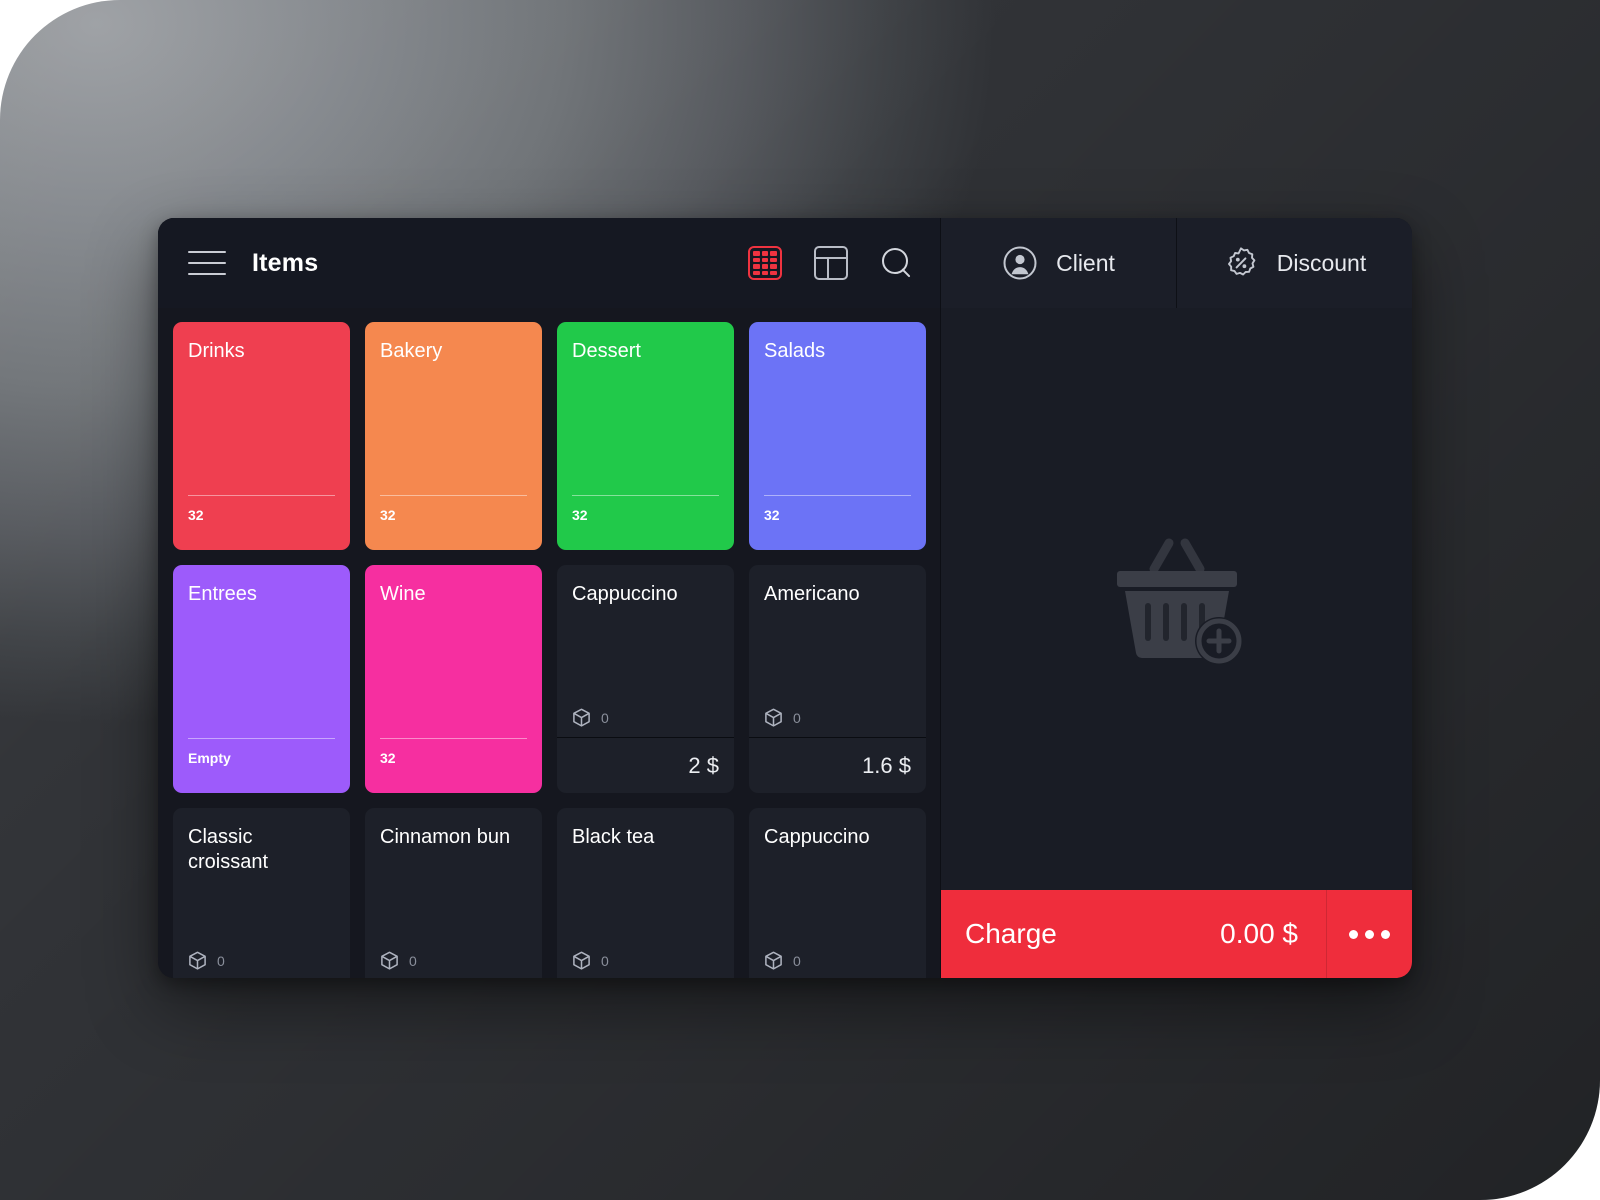 The width and height of the screenshot is (1600, 1200). Describe the element at coordinates (645, 436) in the screenshot. I see `category-tile: Dessert 32` at that location.